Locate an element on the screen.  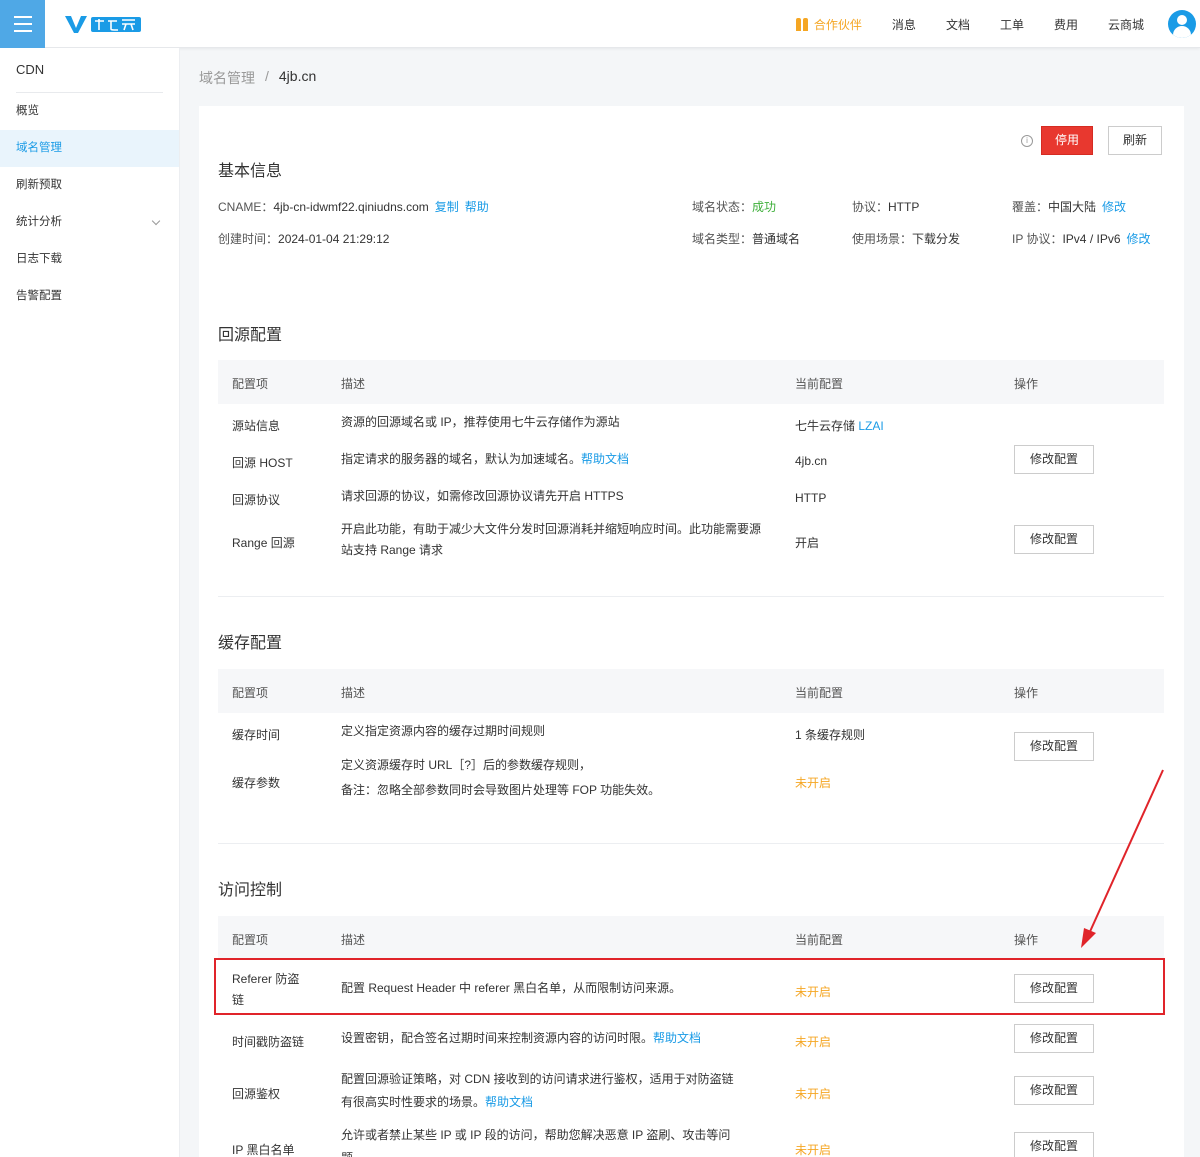
row-current: 1 条缓存规则 is located at coordinates (830, 735).